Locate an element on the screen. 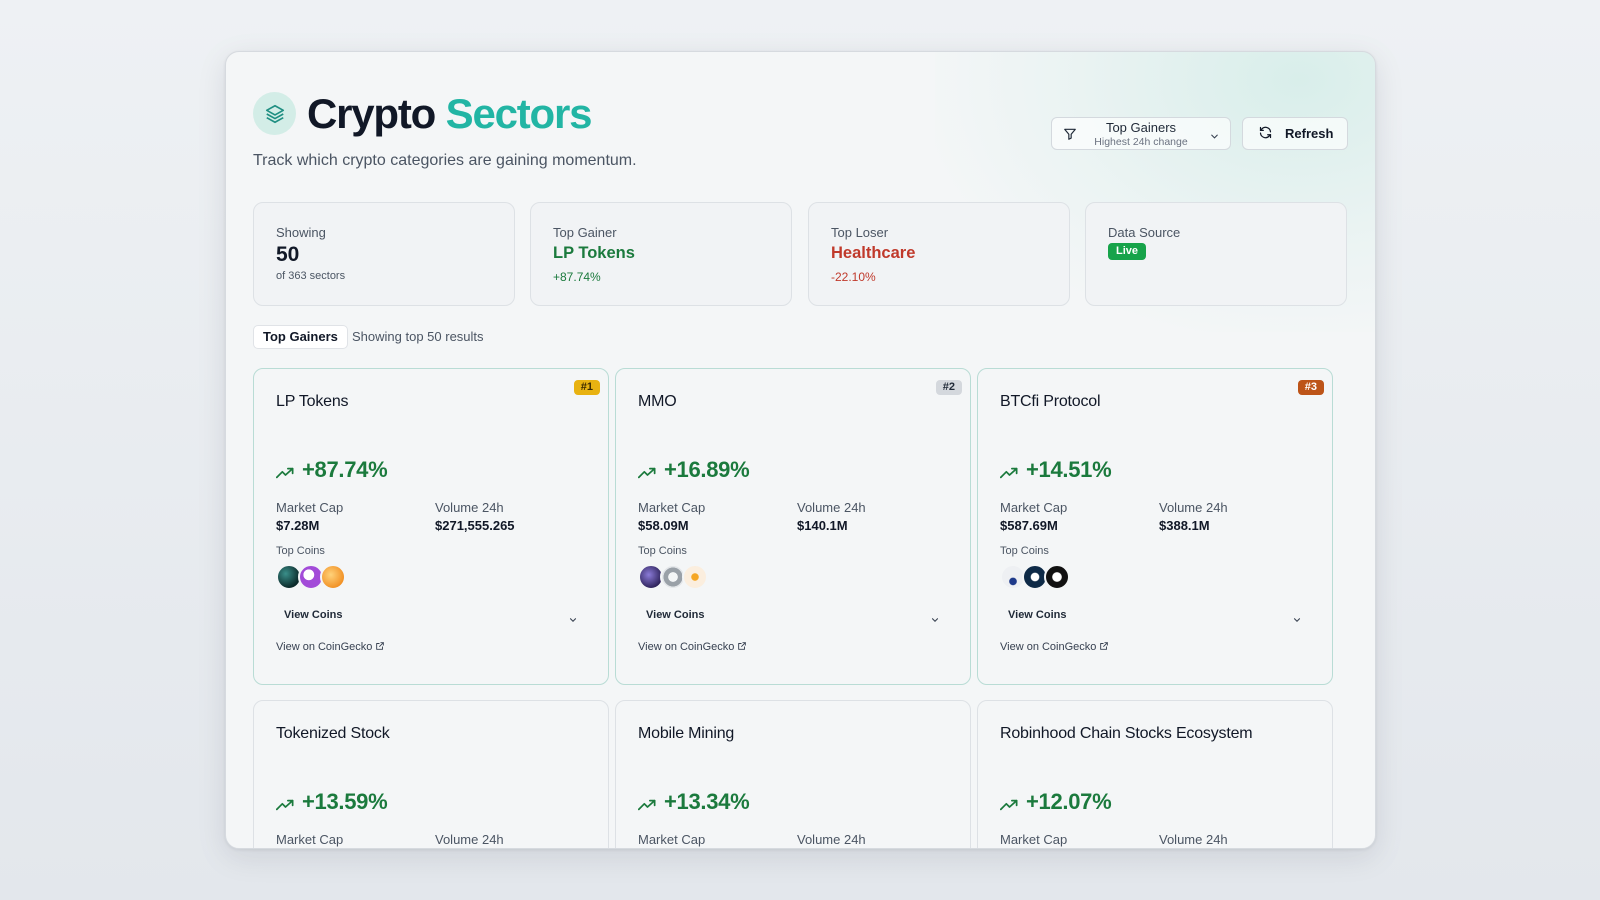 The width and height of the screenshot is (1600, 900). stat-label: Data Source is located at coordinates (1144, 232).